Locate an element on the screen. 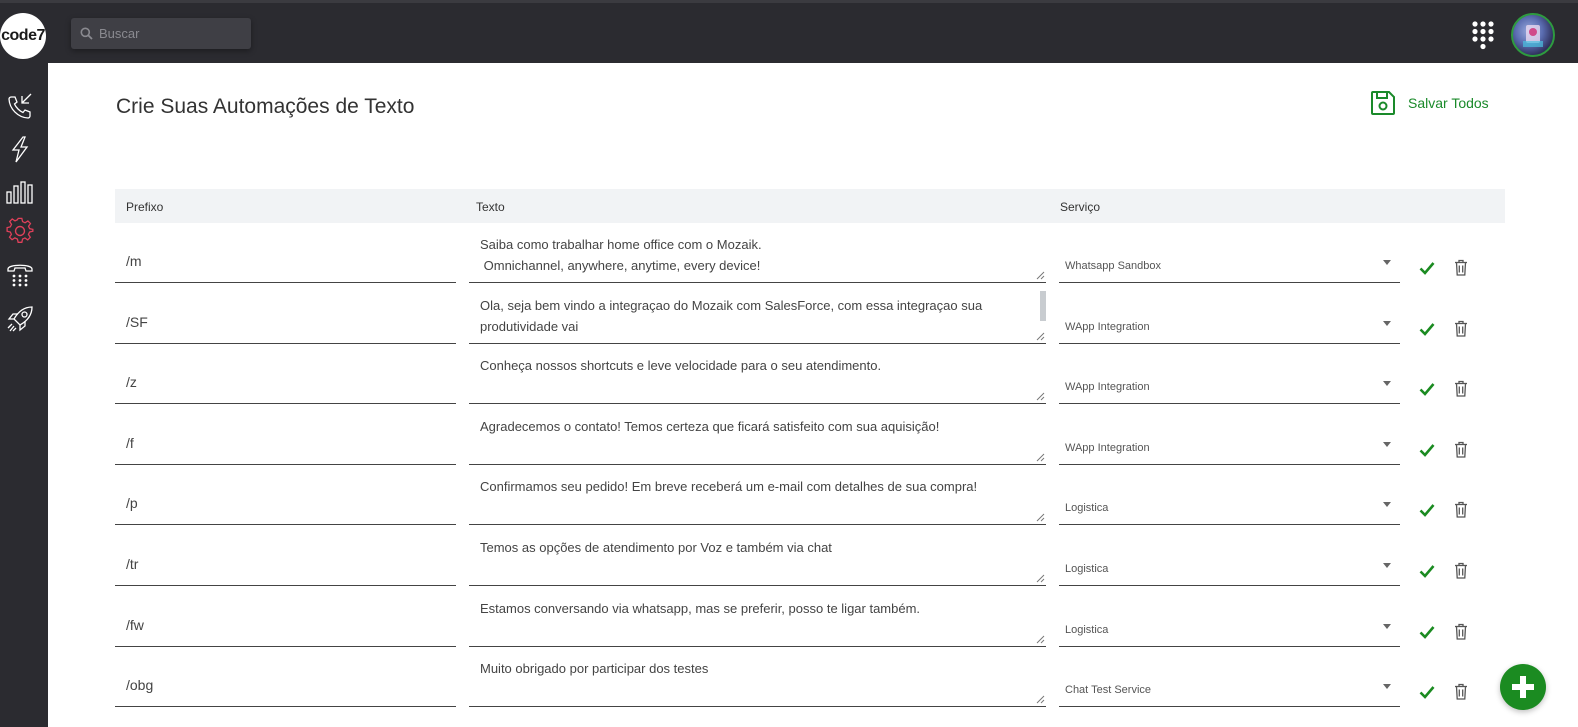 This screenshot has width=1578, height=727. table-row: Chat Test Service is located at coordinates (789, 676).